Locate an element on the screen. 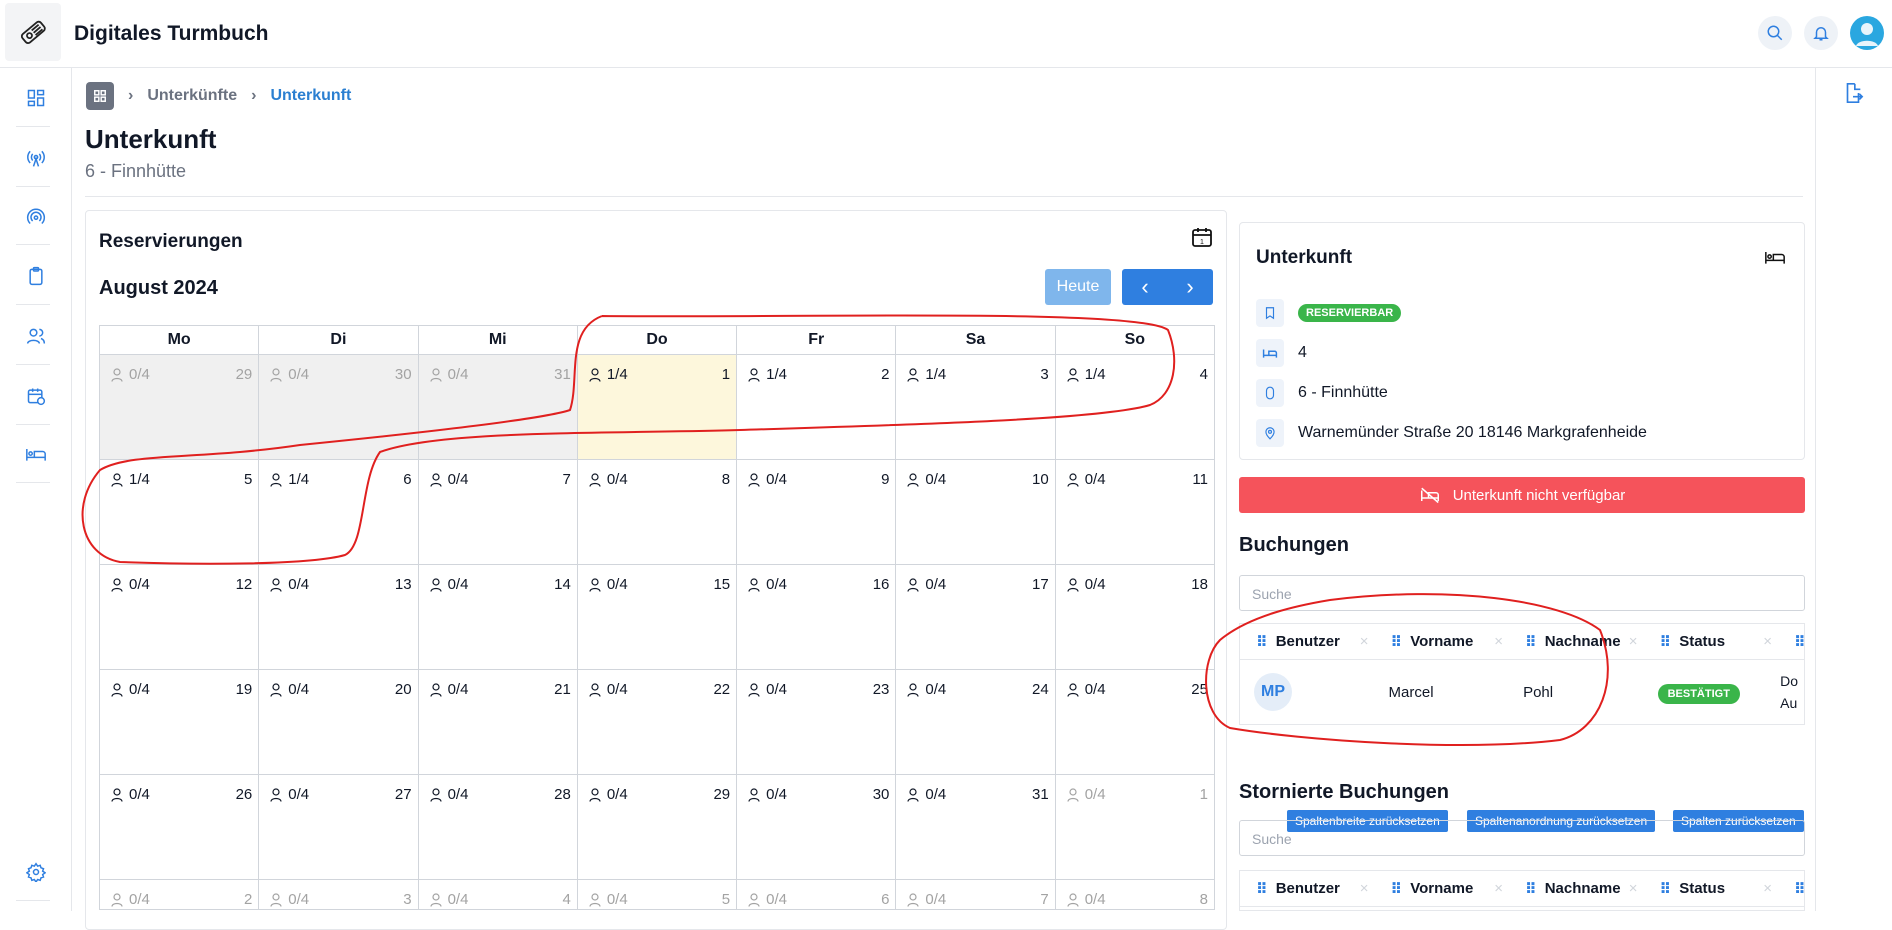  occupancy-value: 0/4 is located at coordinates (776, 794).